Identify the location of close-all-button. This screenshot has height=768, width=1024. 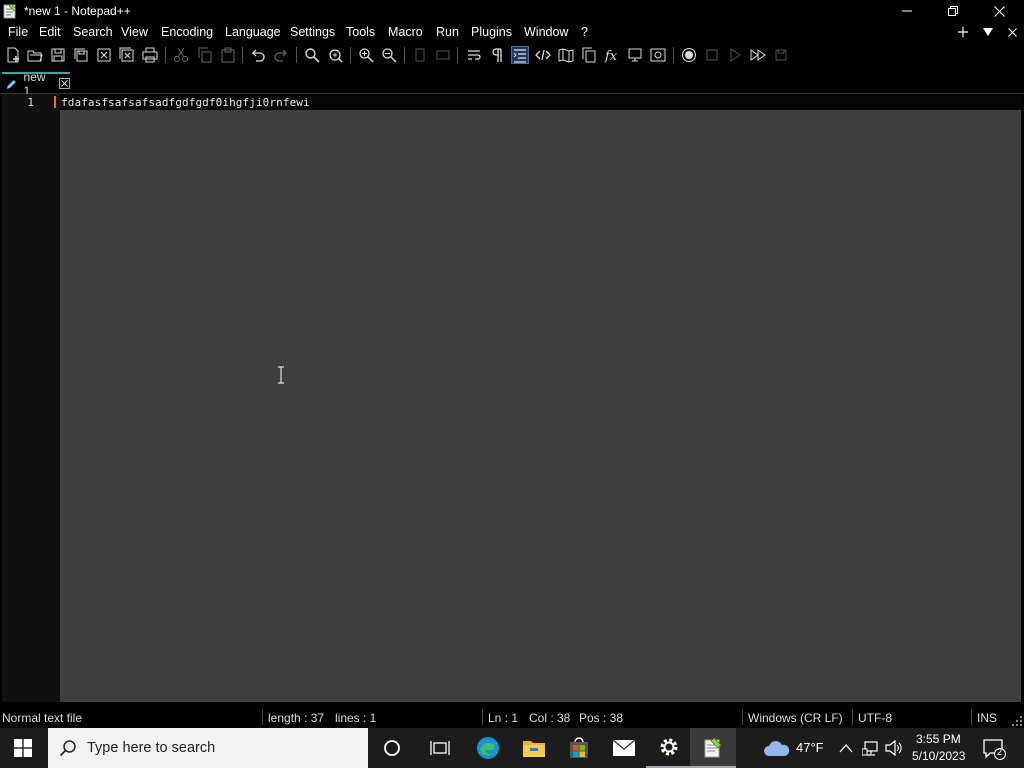
(127, 55).